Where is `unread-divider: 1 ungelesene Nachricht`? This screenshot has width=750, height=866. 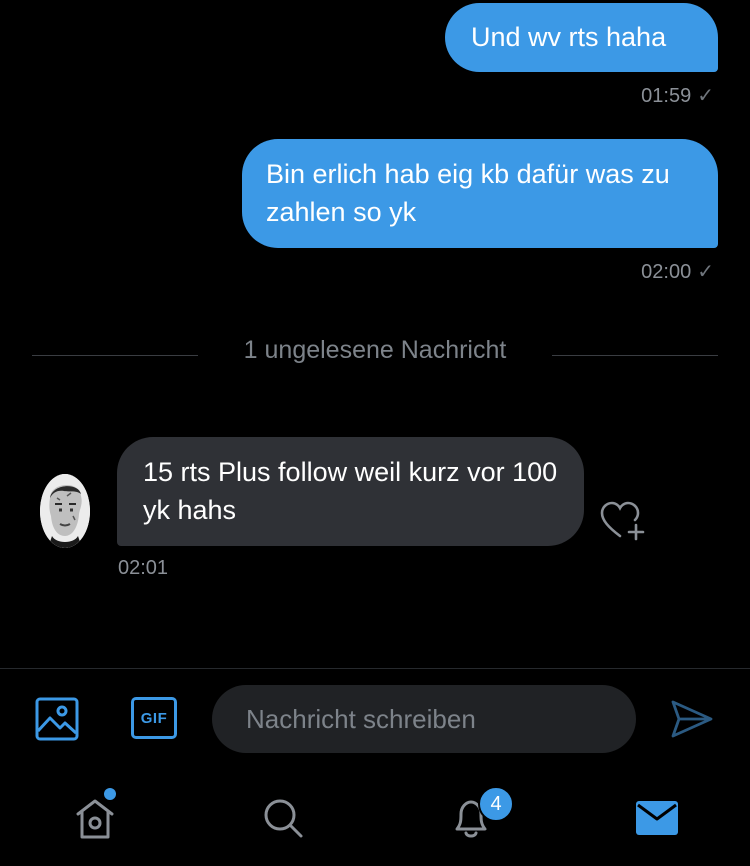
unread-divider: 1 ungelesene Nachricht is located at coordinates (375, 350).